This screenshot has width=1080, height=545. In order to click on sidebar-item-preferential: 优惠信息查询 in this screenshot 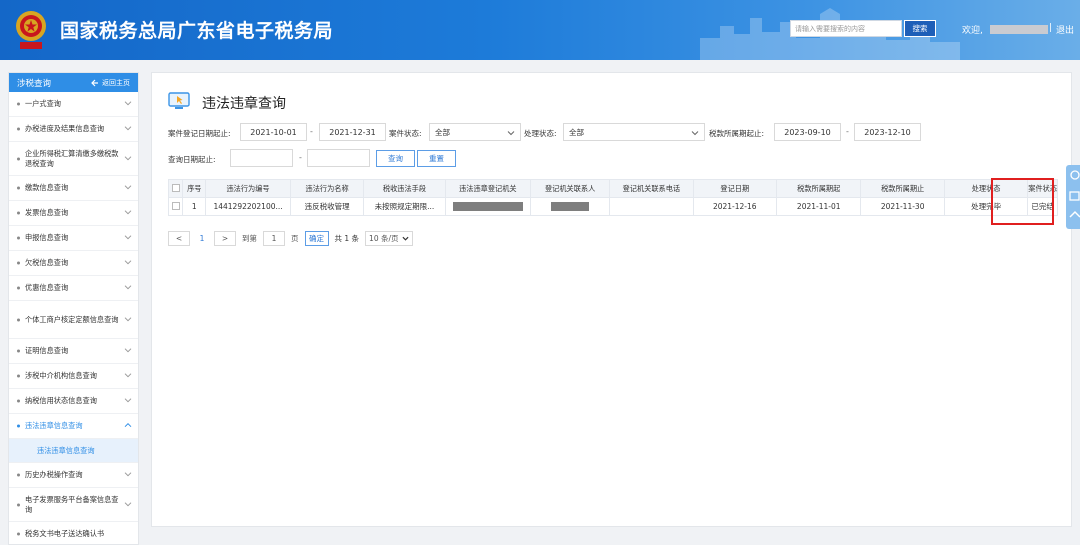, I will do `click(73, 288)`.